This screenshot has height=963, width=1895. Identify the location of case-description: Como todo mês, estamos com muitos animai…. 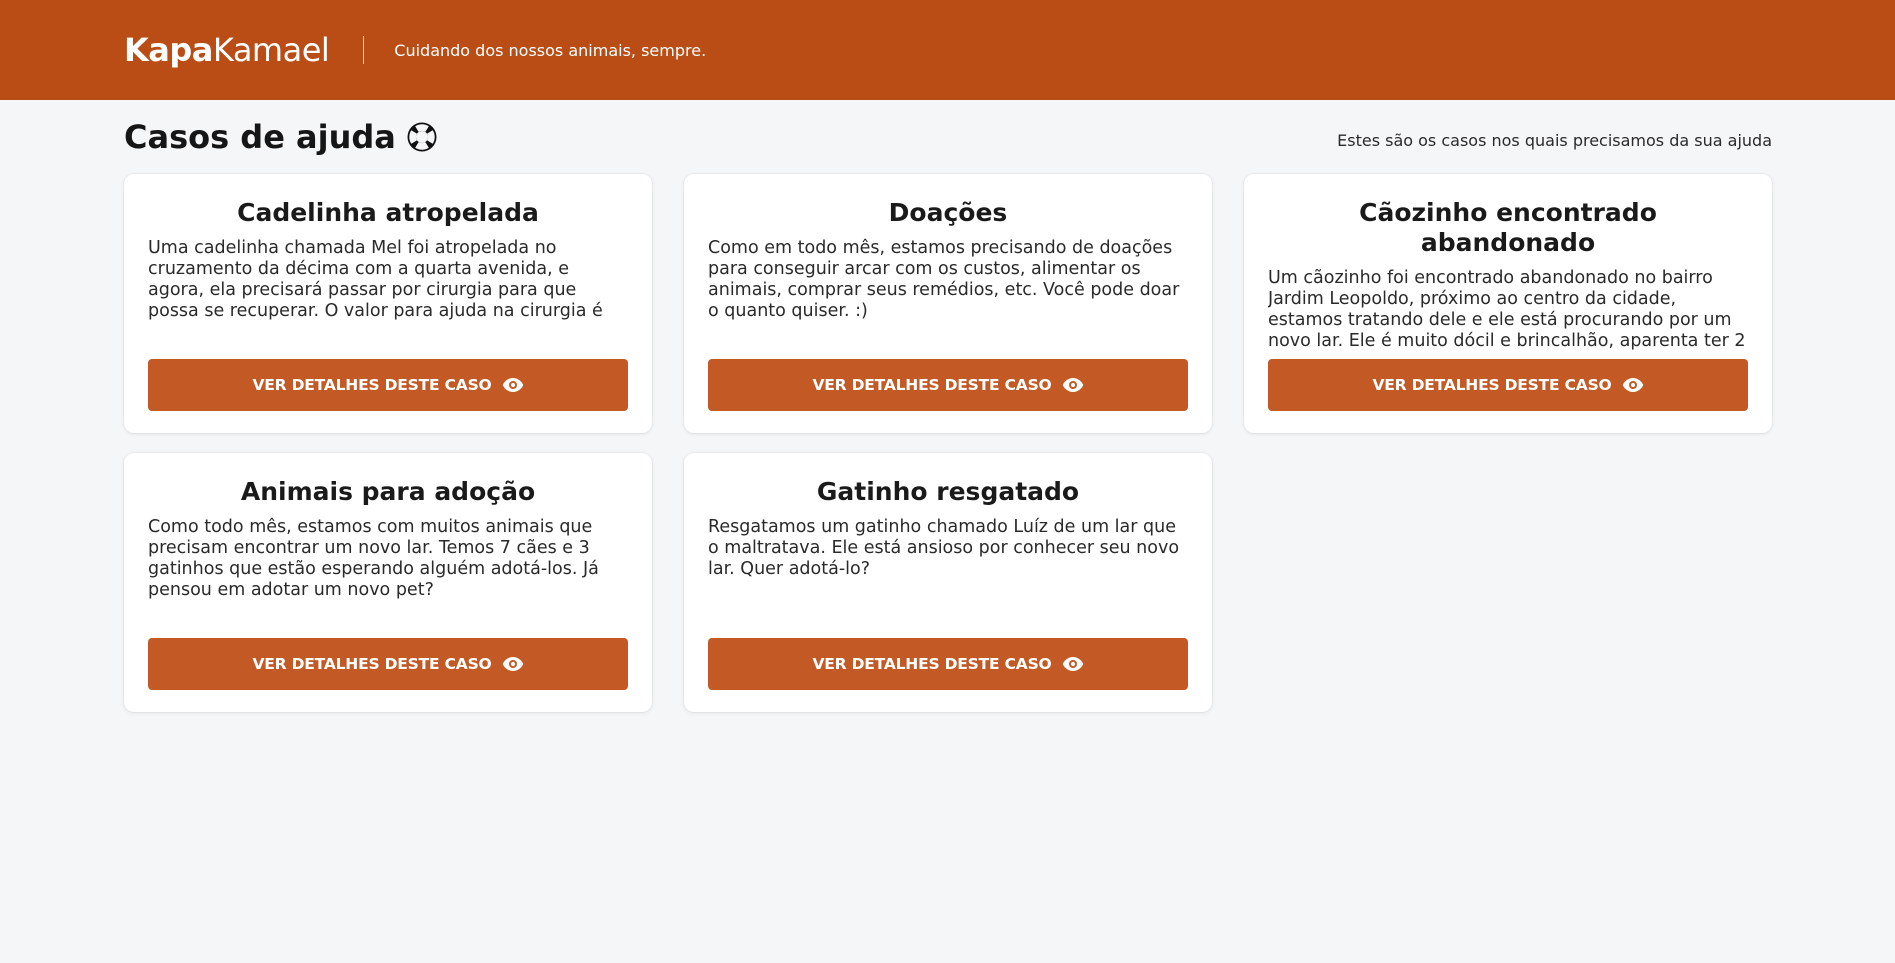
(373, 558).